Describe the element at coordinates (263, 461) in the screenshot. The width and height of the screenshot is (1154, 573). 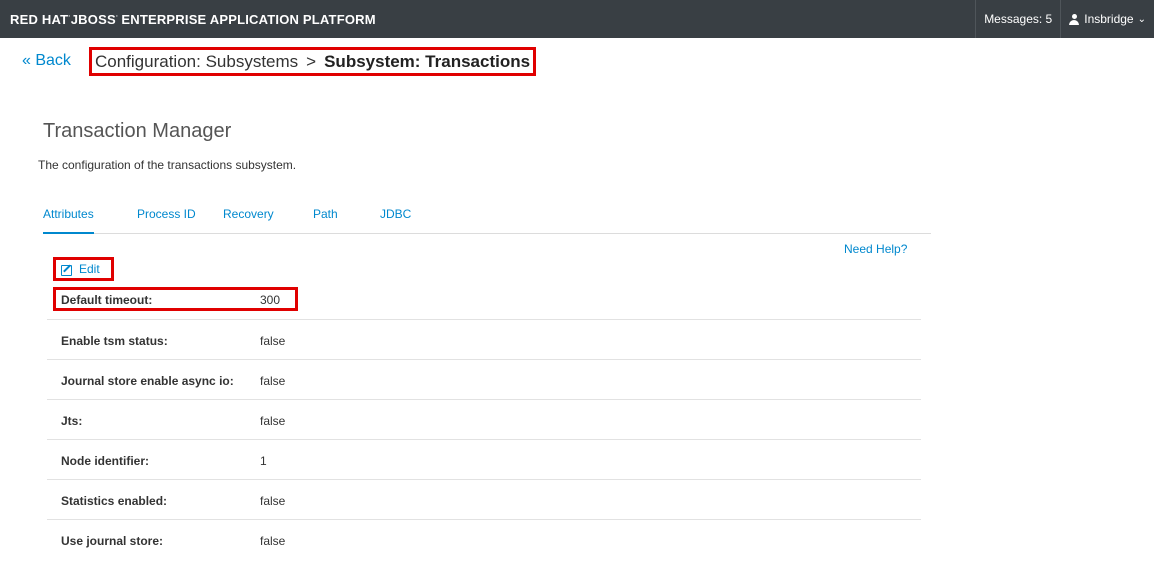
I see `attribute-value: 1` at that location.